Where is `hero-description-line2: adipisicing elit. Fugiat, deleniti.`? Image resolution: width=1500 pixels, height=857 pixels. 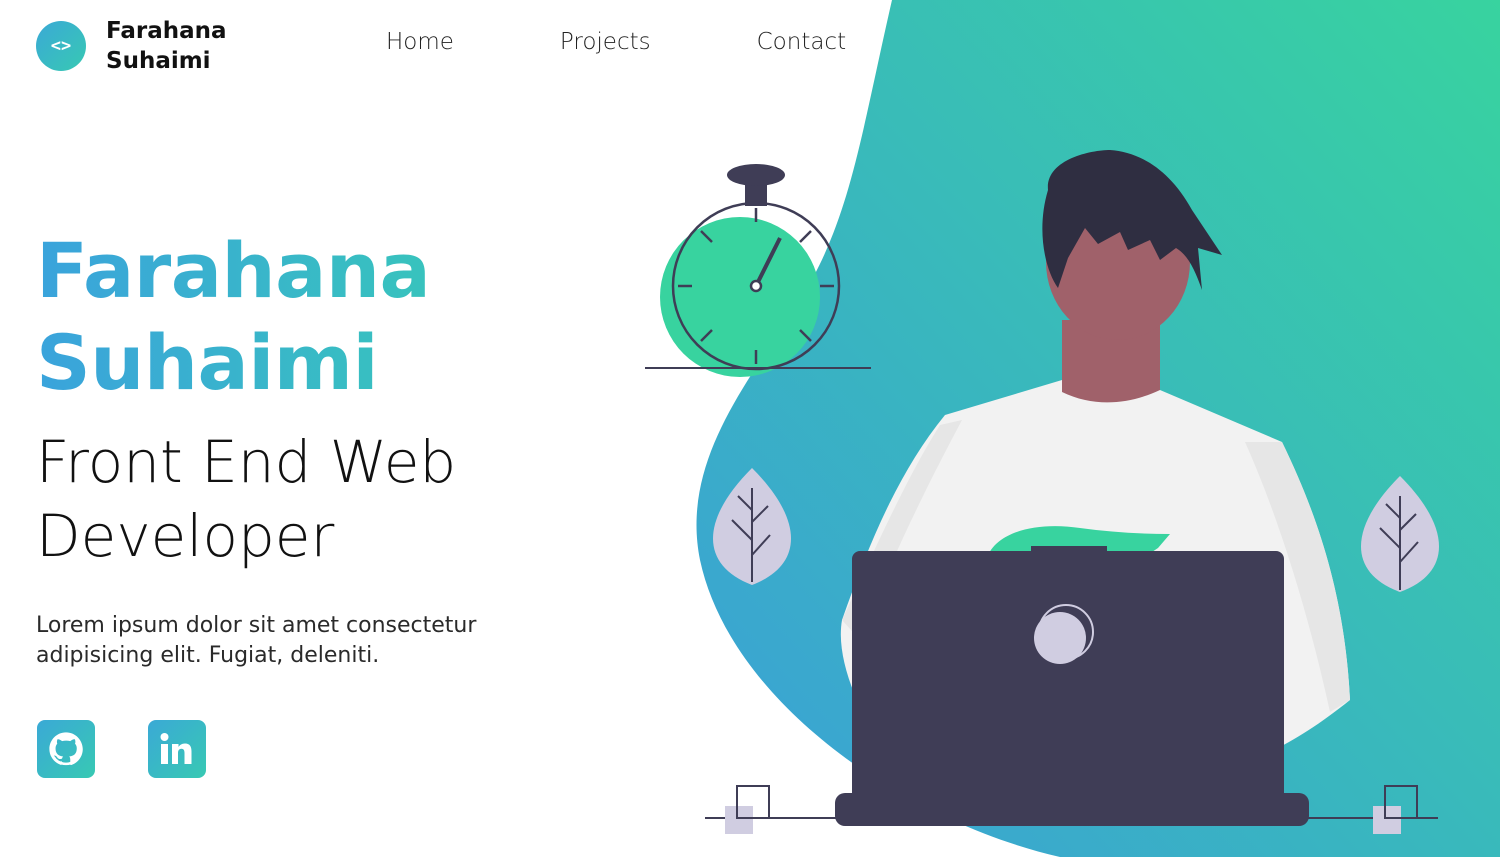
hero-description-line2: adipisicing elit. Fugiat, deleniti. is located at coordinates (208, 655).